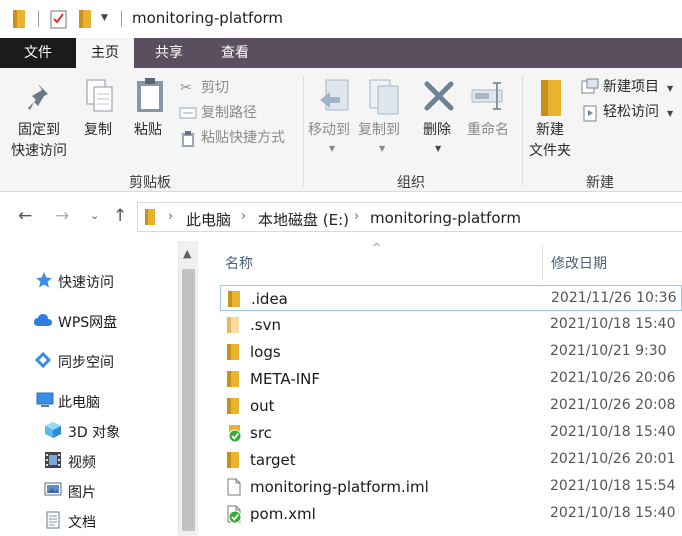  What do you see at coordinates (150, 219) in the screenshot?
I see `address-folder-icon` at bounding box center [150, 219].